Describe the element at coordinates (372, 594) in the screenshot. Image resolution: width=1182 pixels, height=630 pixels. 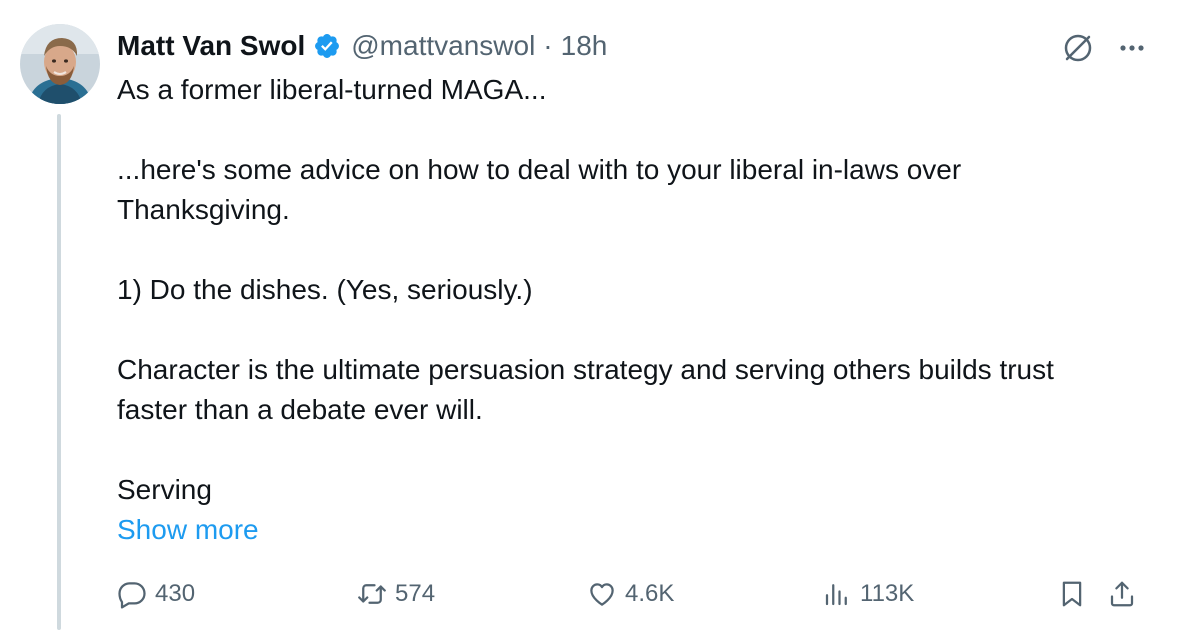
I see `repost-icon` at that location.